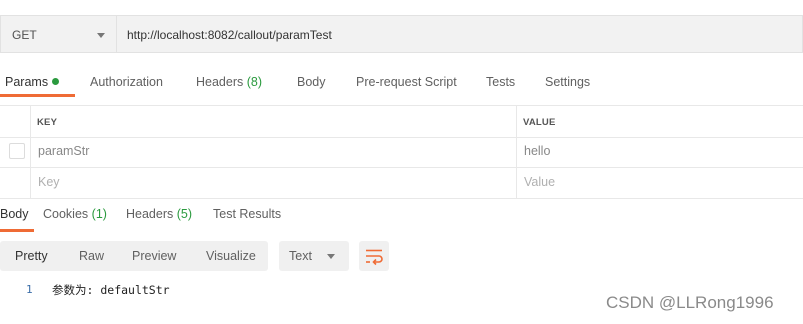  What do you see at coordinates (184, 214) in the screenshot?
I see `tab-count: (5)` at bounding box center [184, 214].